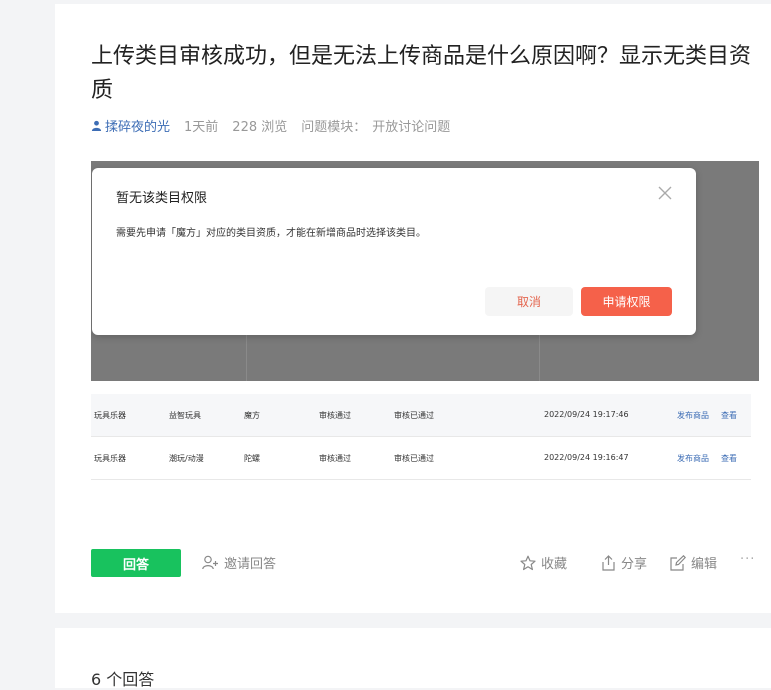 This screenshot has height=690, width=771. What do you see at coordinates (678, 562) in the screenshot?
I see `edit-icon` at bounding box center [678, 562].